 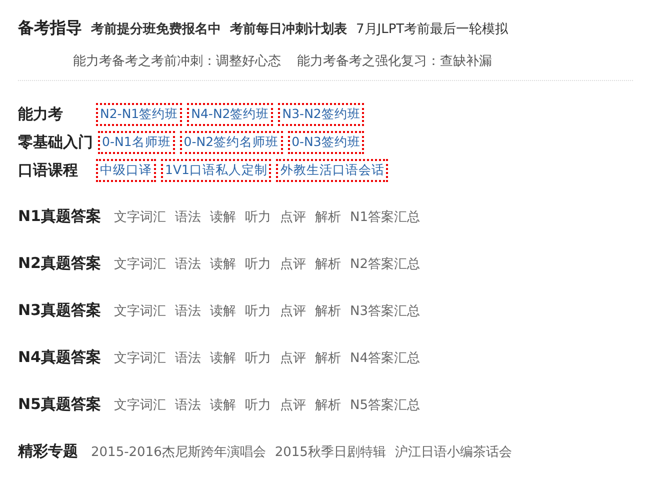 I want to click on course-link: 0-N3签约班, so click(x=326, y=142).